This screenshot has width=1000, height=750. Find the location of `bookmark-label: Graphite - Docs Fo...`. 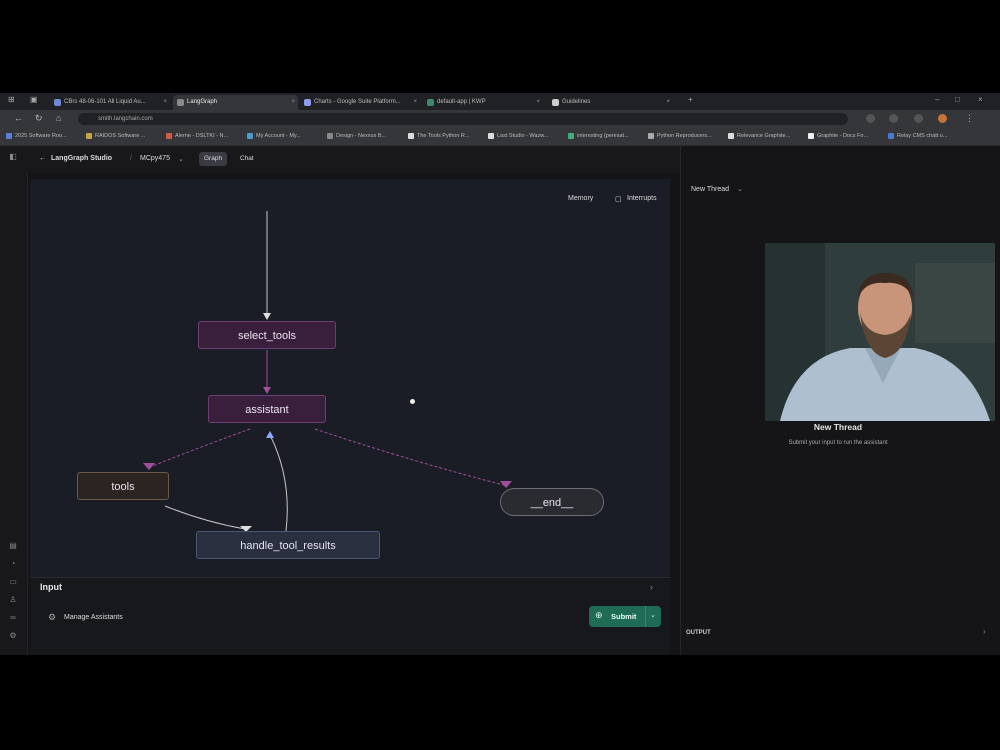

bookmark-label: Graphite - Docs Fo... is located at coordinates (843, 136).